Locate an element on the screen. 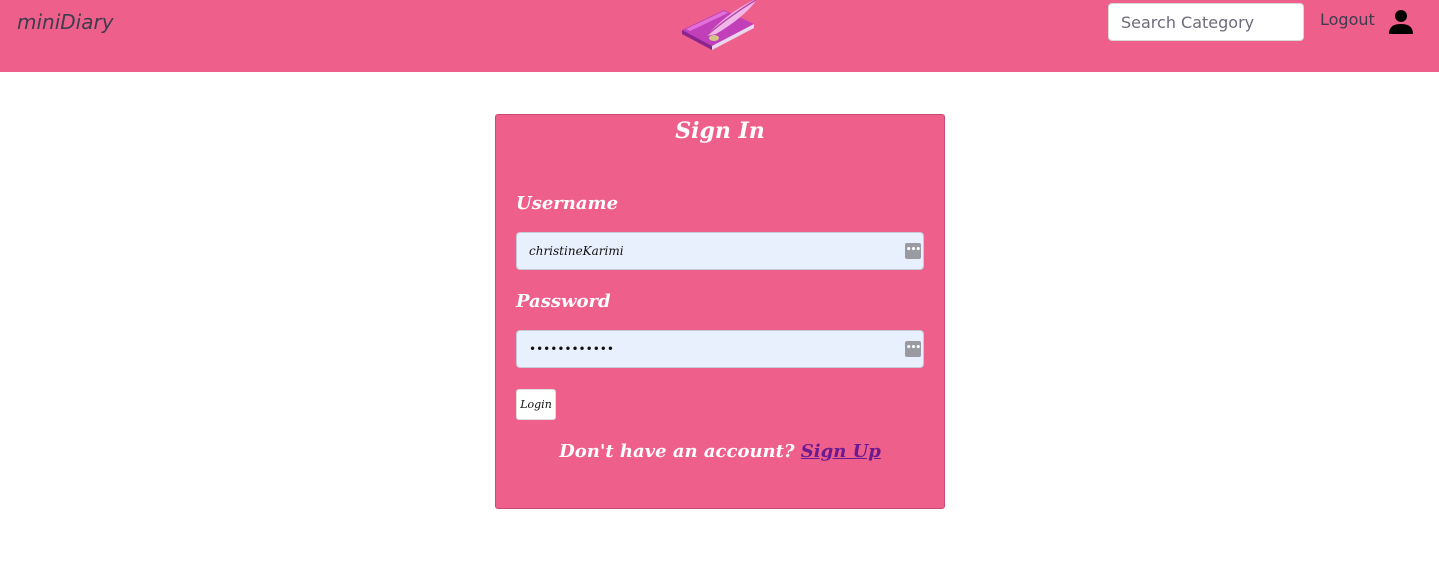 The image size is (1439, 572). signup-prompt-line: Don't have an account? Sign Up is located at coordinates (720, 451).